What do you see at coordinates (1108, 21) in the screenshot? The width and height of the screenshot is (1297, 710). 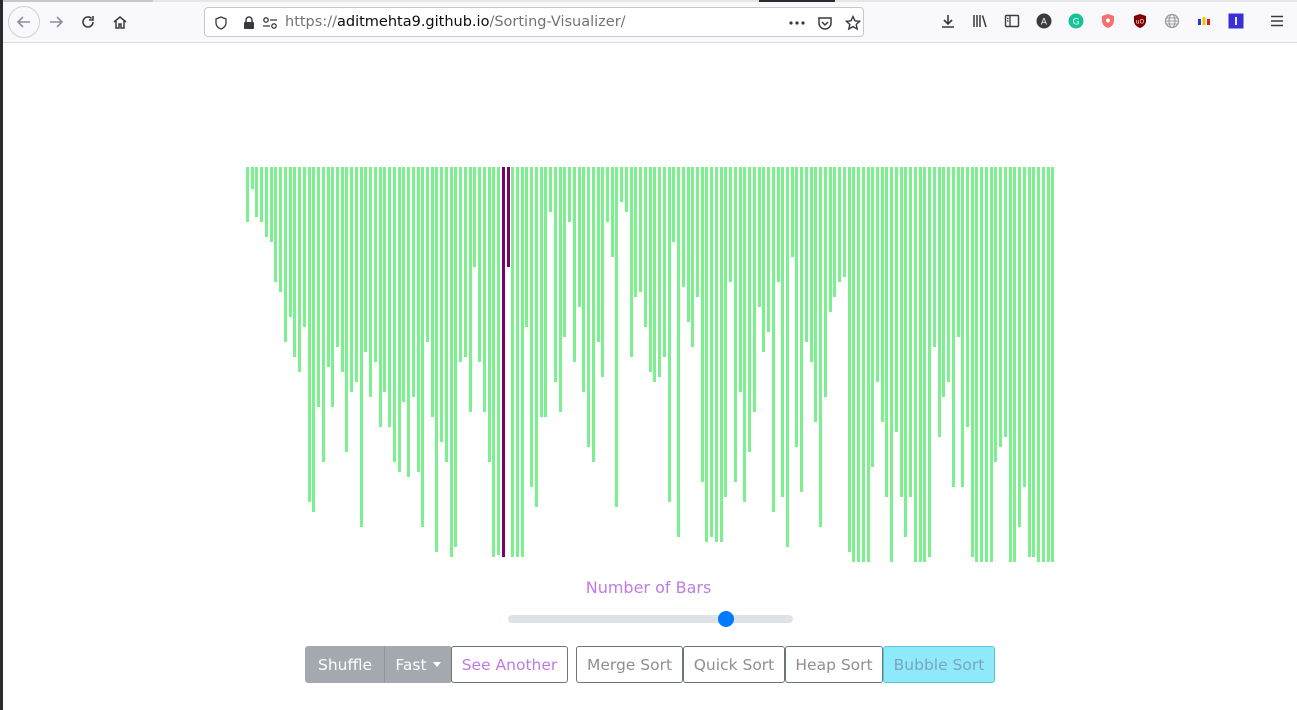 I see `privacy-badger-icon` at bounding box center [1108, 21].